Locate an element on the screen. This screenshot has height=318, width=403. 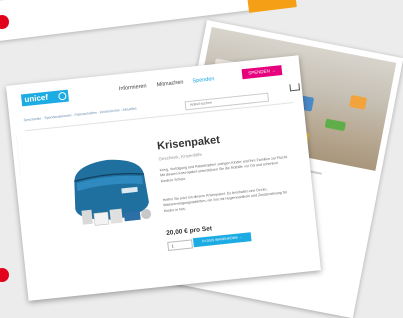
product-price: 20,00 € pro Set is located at coordinates (189, 231).